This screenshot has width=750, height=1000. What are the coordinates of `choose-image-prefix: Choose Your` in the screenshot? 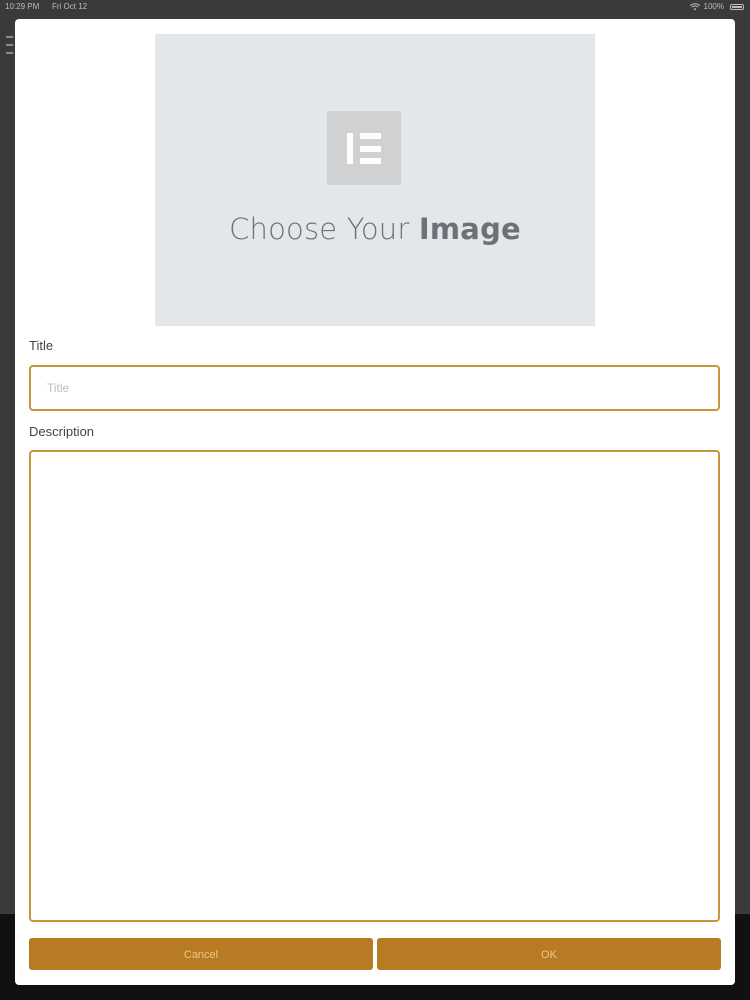 It's located at (324, 229).